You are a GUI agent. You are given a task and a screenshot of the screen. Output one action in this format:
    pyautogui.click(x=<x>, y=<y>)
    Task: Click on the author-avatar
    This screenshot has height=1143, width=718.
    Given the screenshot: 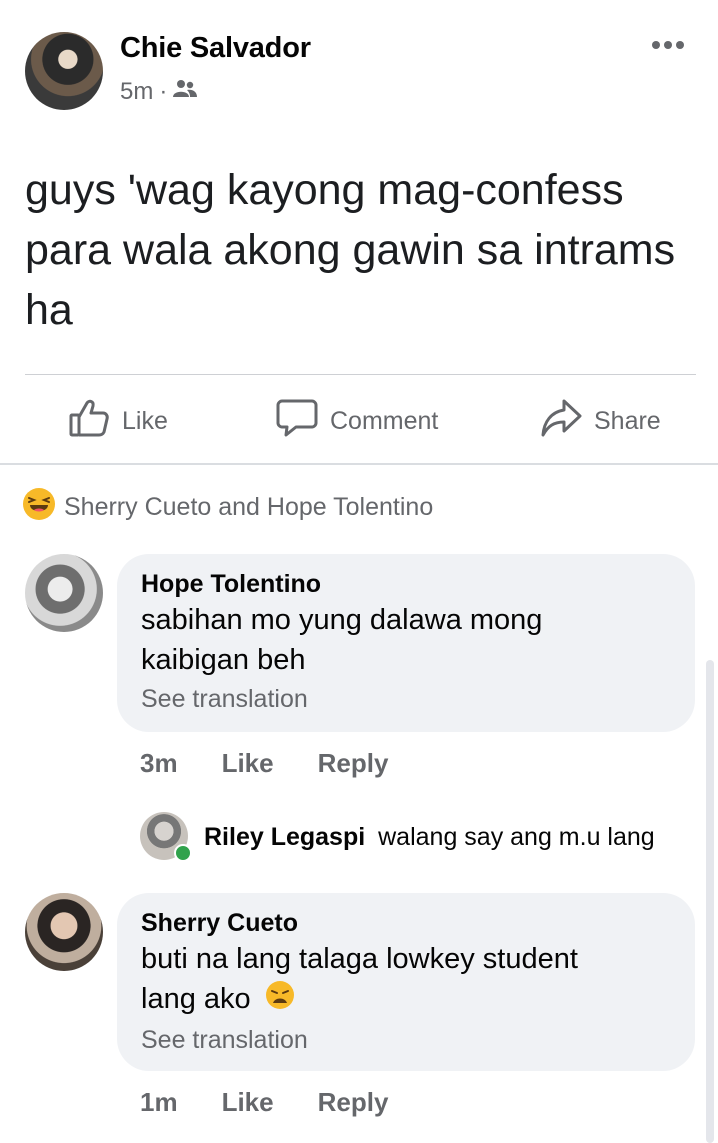 What is the action you would take?
    pyautogui.click(x=64, y=71)
    